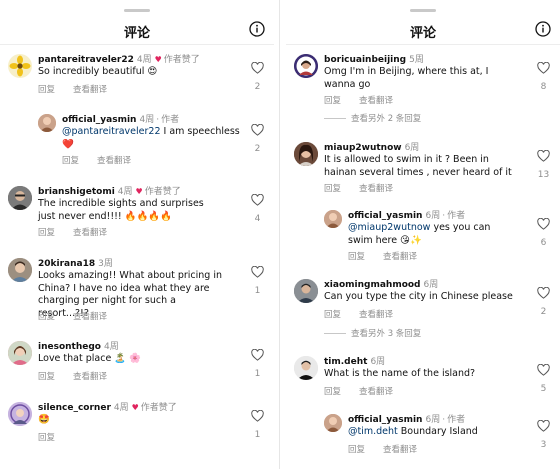 The image size is (560, 469). I want to click on comment-actions: 回复, so click(46, 437).